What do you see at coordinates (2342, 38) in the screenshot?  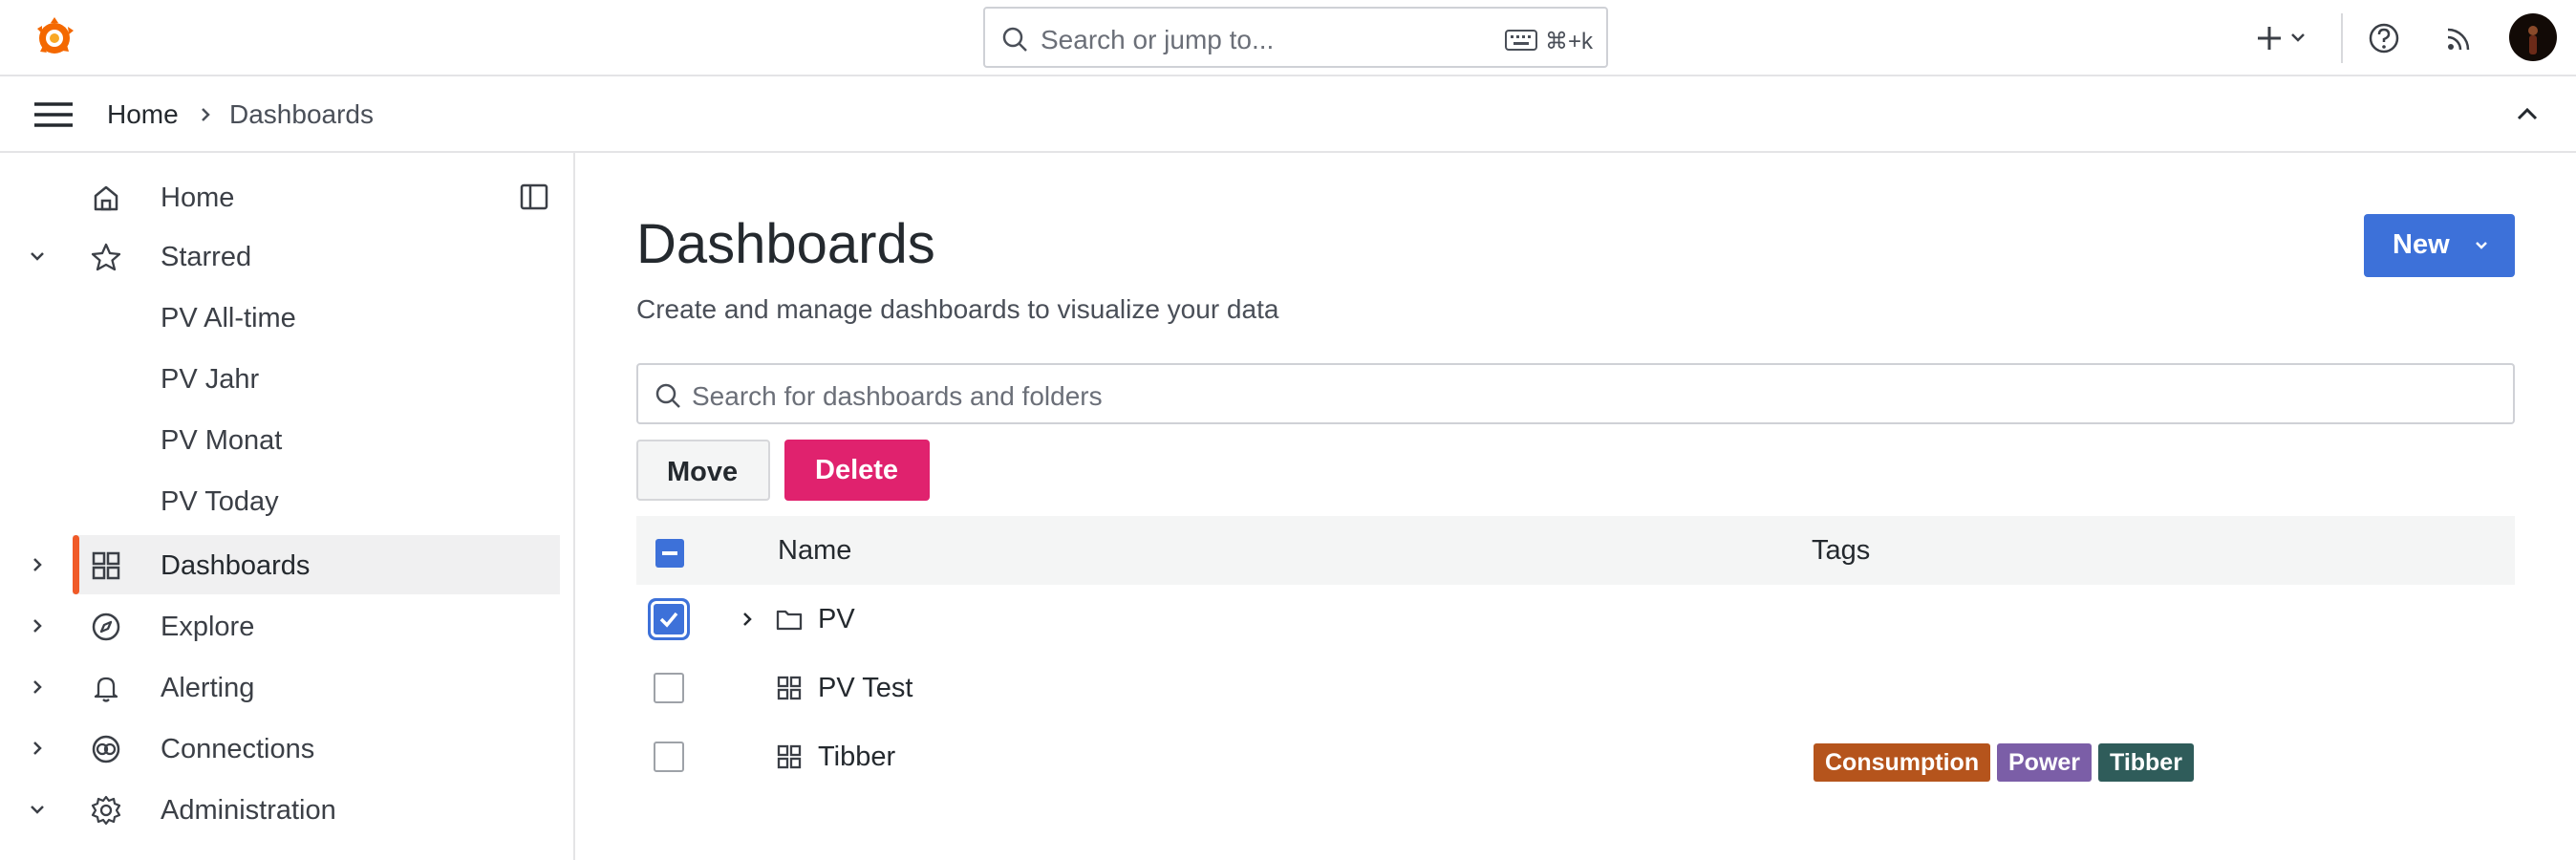 I see `topbar-divider` at bounding box center [2342, 38].